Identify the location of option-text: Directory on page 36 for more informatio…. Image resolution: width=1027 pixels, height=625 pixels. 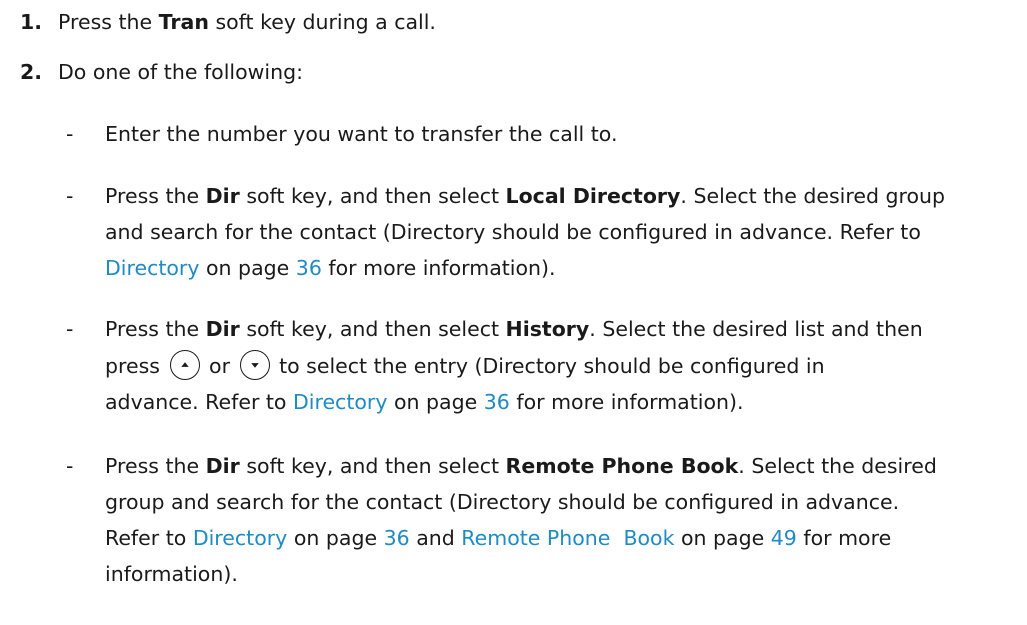
(330, 268).